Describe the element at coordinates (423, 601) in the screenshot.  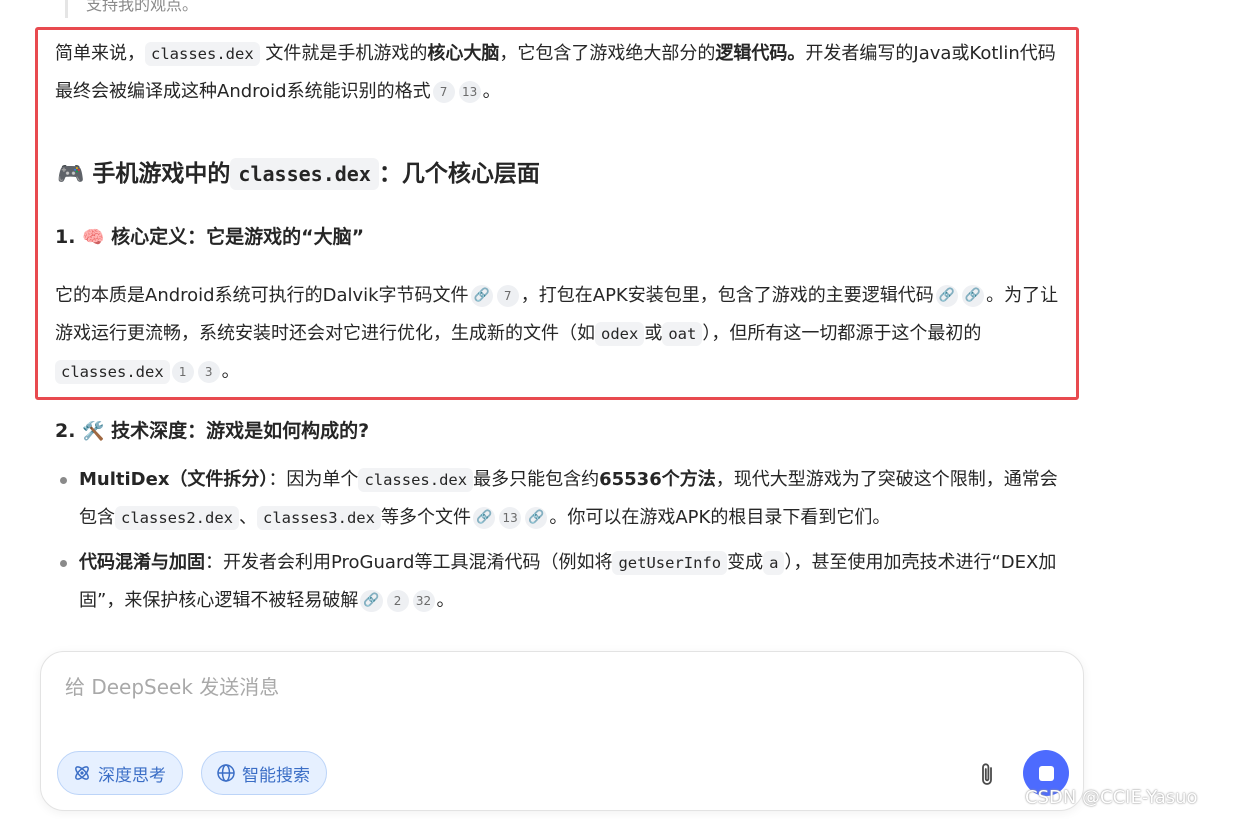
I see `citation-badge: 32` at that location.